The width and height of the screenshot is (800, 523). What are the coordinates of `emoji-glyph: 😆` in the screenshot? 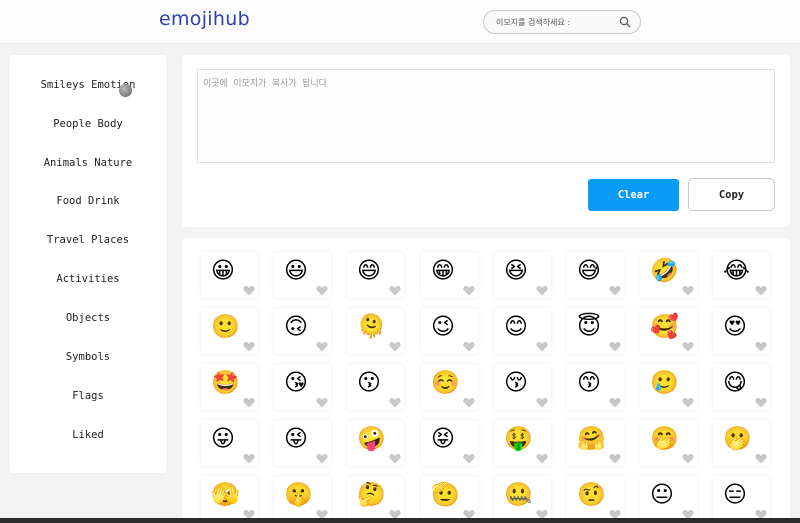 It's located at (516, 271).